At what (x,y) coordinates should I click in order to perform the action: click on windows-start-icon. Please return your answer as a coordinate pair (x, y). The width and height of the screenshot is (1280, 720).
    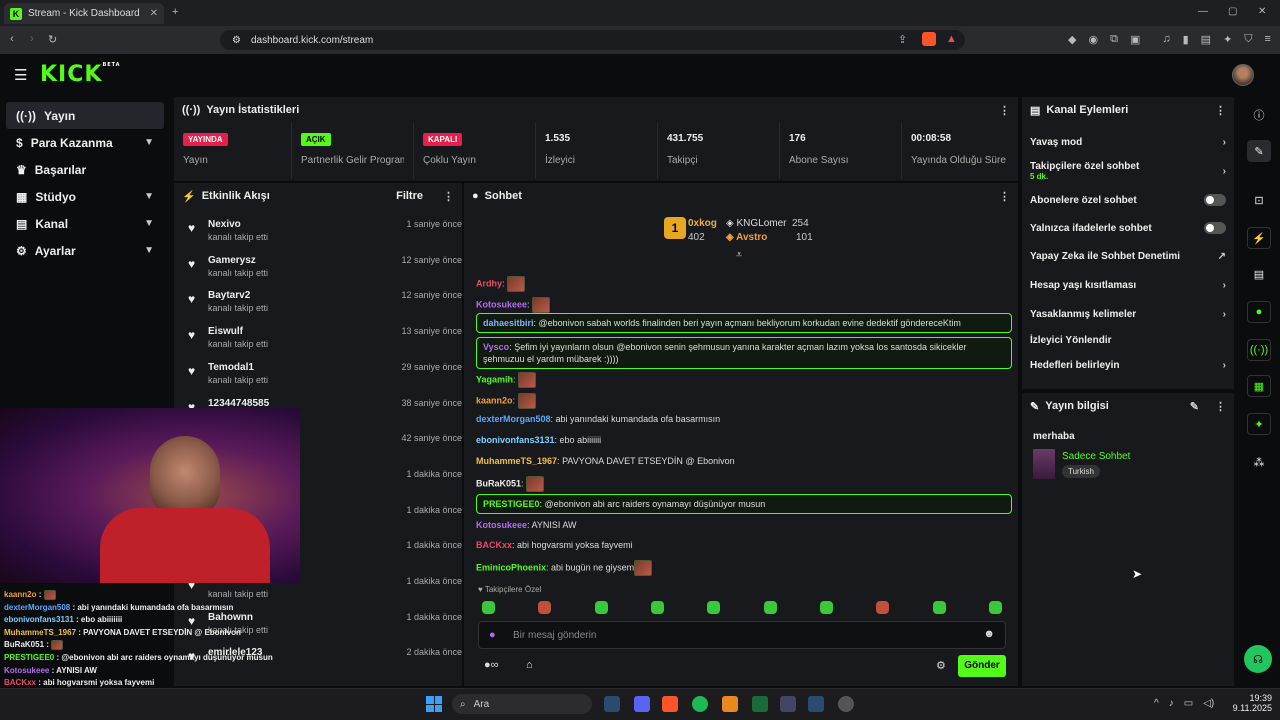
    Looking at the image, I should click on (434, 704).